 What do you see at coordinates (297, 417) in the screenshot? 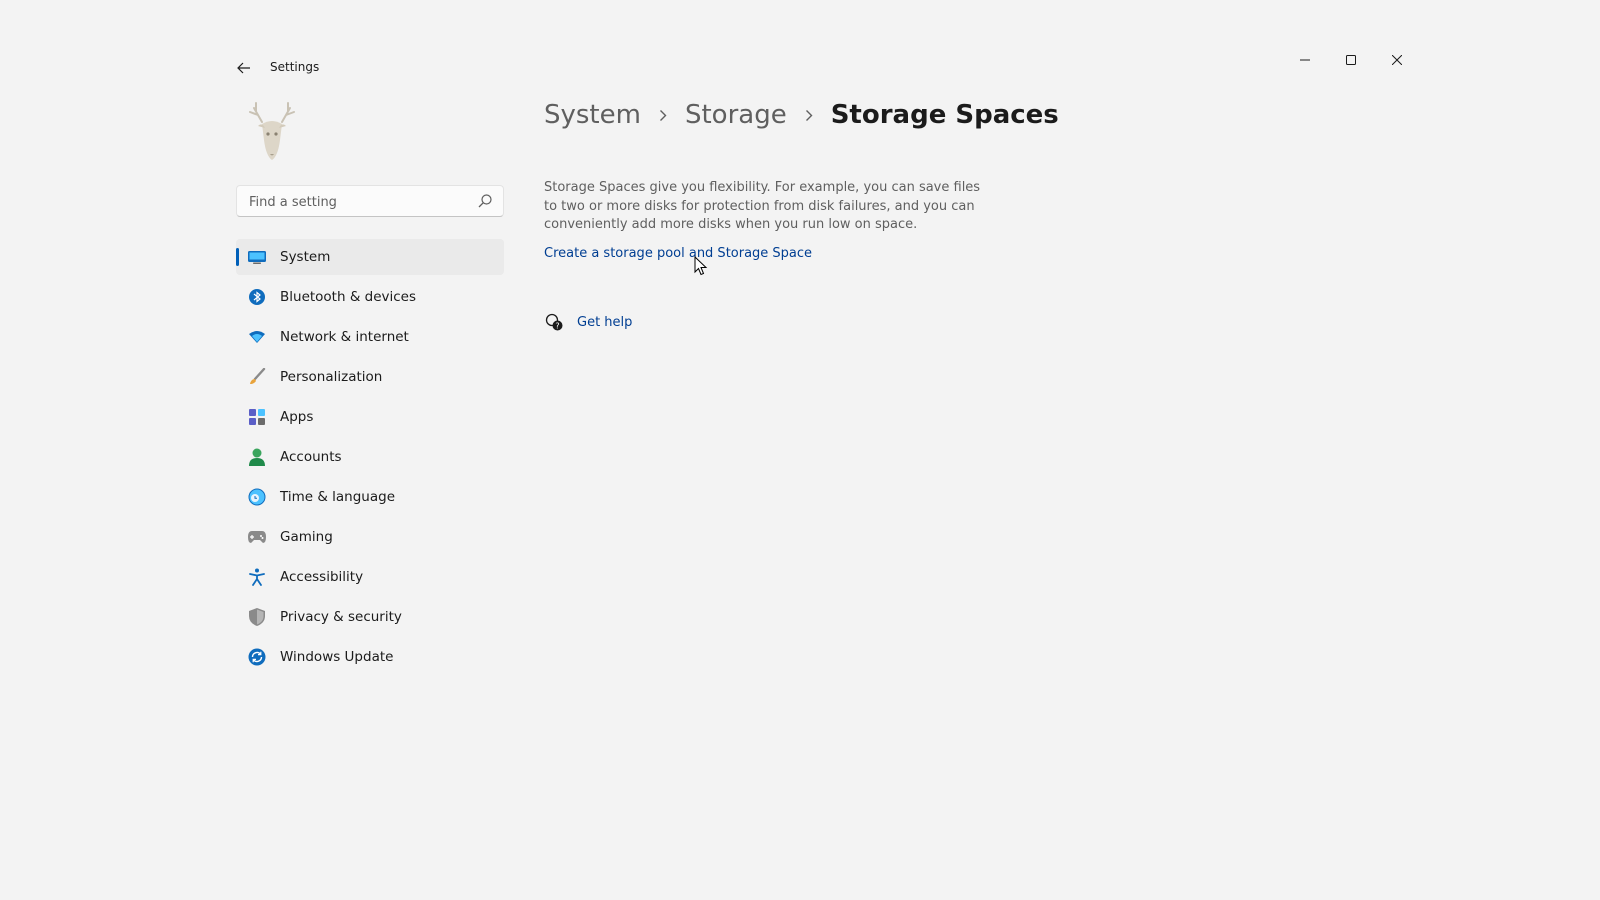
I see `sidebar-item-label: Apps` at bounding box center [297, 417].